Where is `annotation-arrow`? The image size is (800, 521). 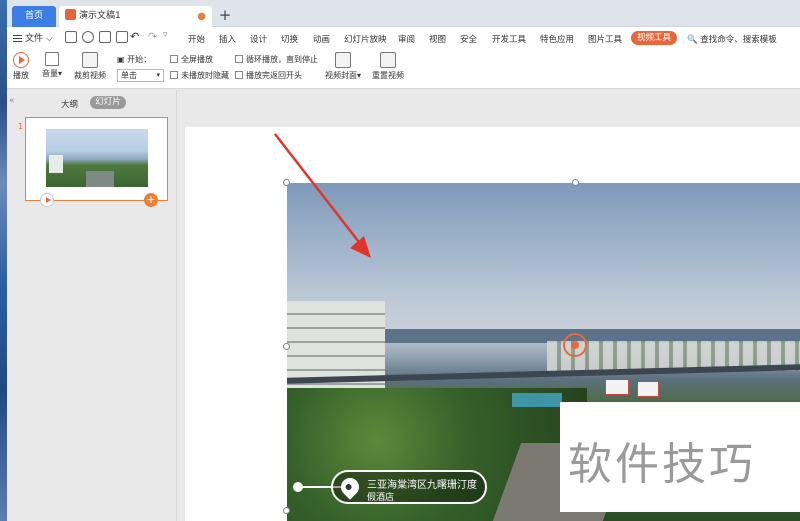
annotation-arrow is located at coordinates (322, 195).